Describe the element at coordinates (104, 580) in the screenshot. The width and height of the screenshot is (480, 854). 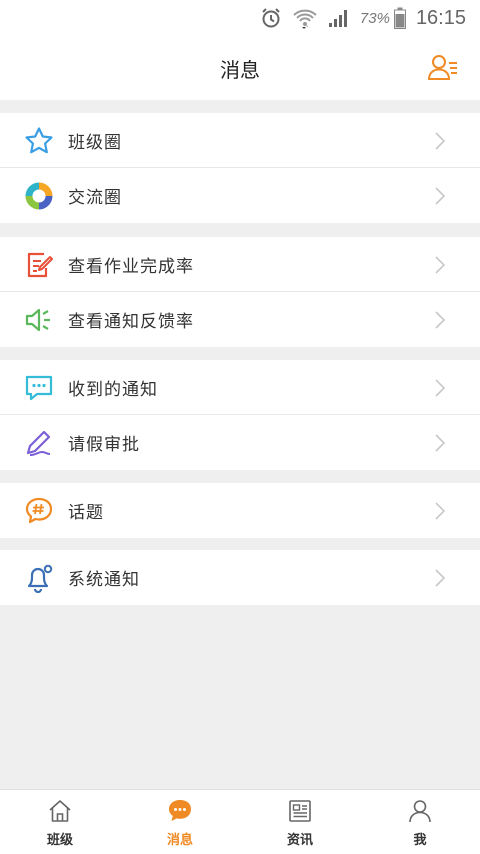
I see `menu-item-label: 系统通知` at that location.